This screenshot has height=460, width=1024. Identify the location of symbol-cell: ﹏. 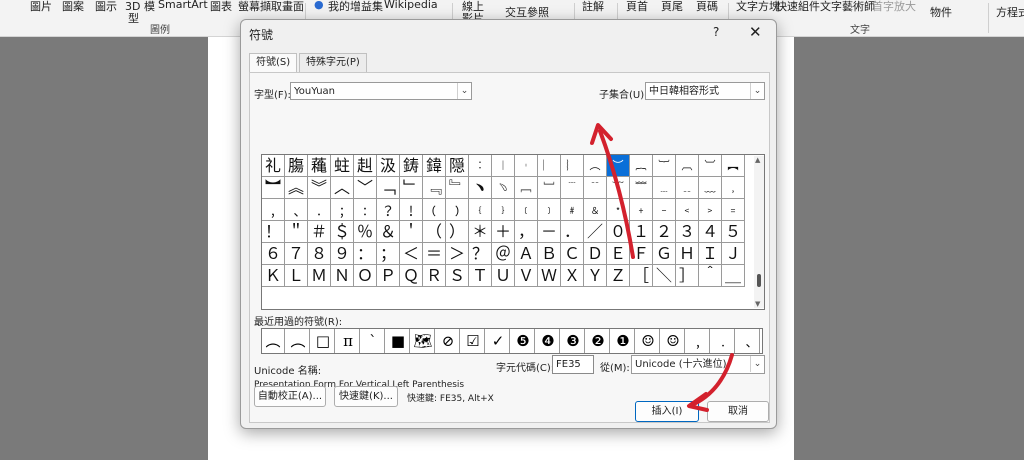
(710, 188).